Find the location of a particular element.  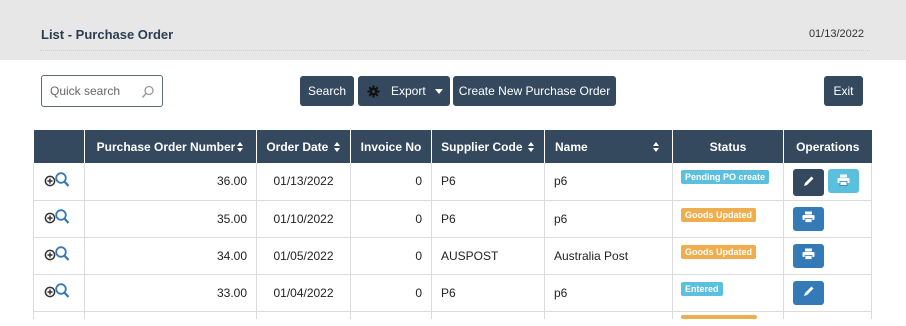

gear-icon is located at coordinates (373, 91).